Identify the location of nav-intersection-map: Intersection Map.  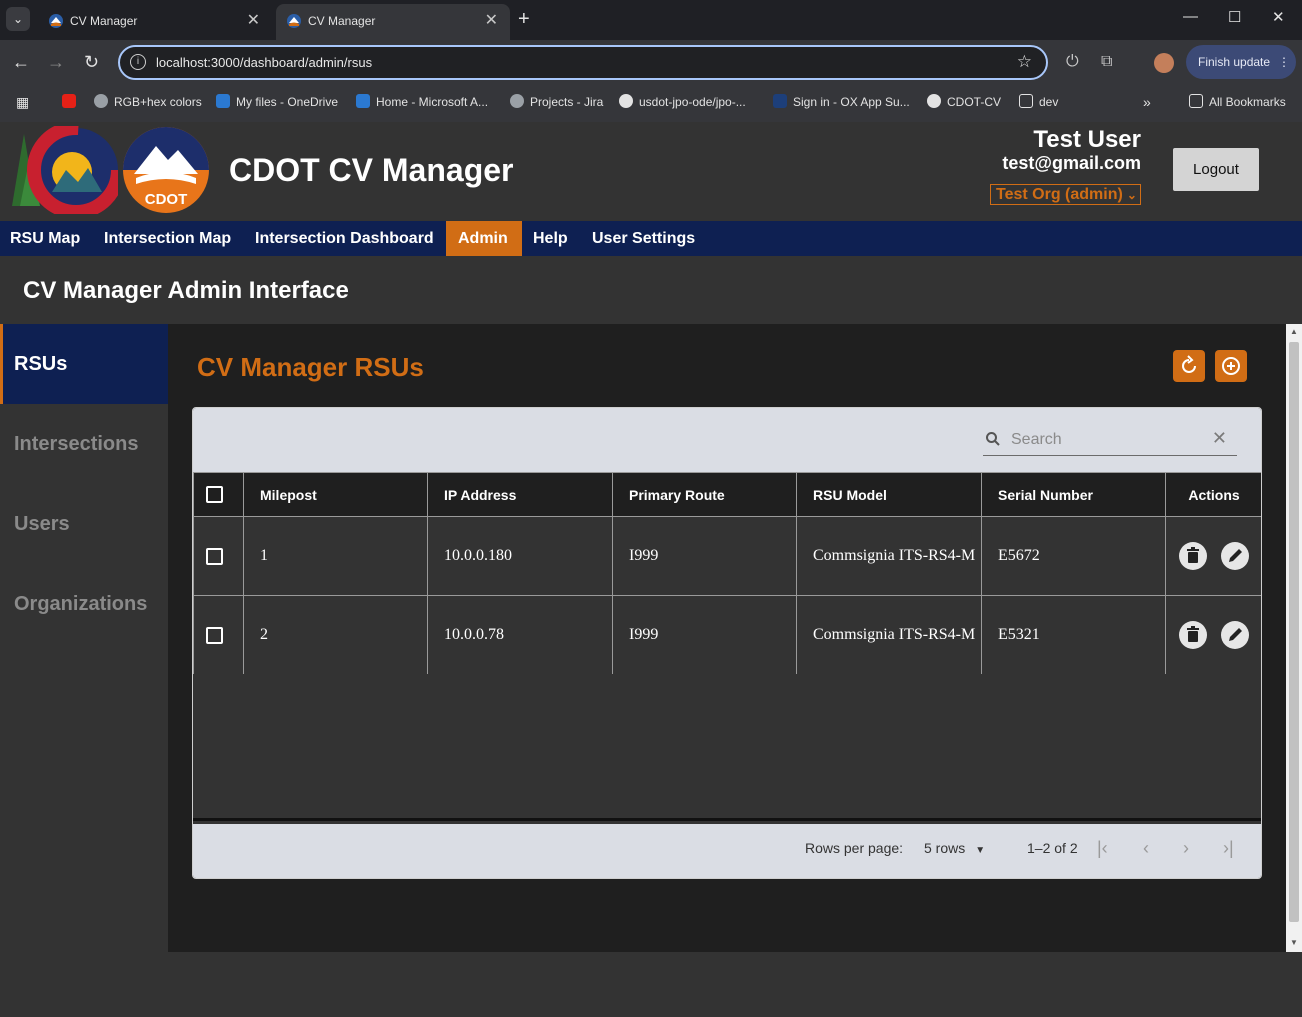
(167, 238).